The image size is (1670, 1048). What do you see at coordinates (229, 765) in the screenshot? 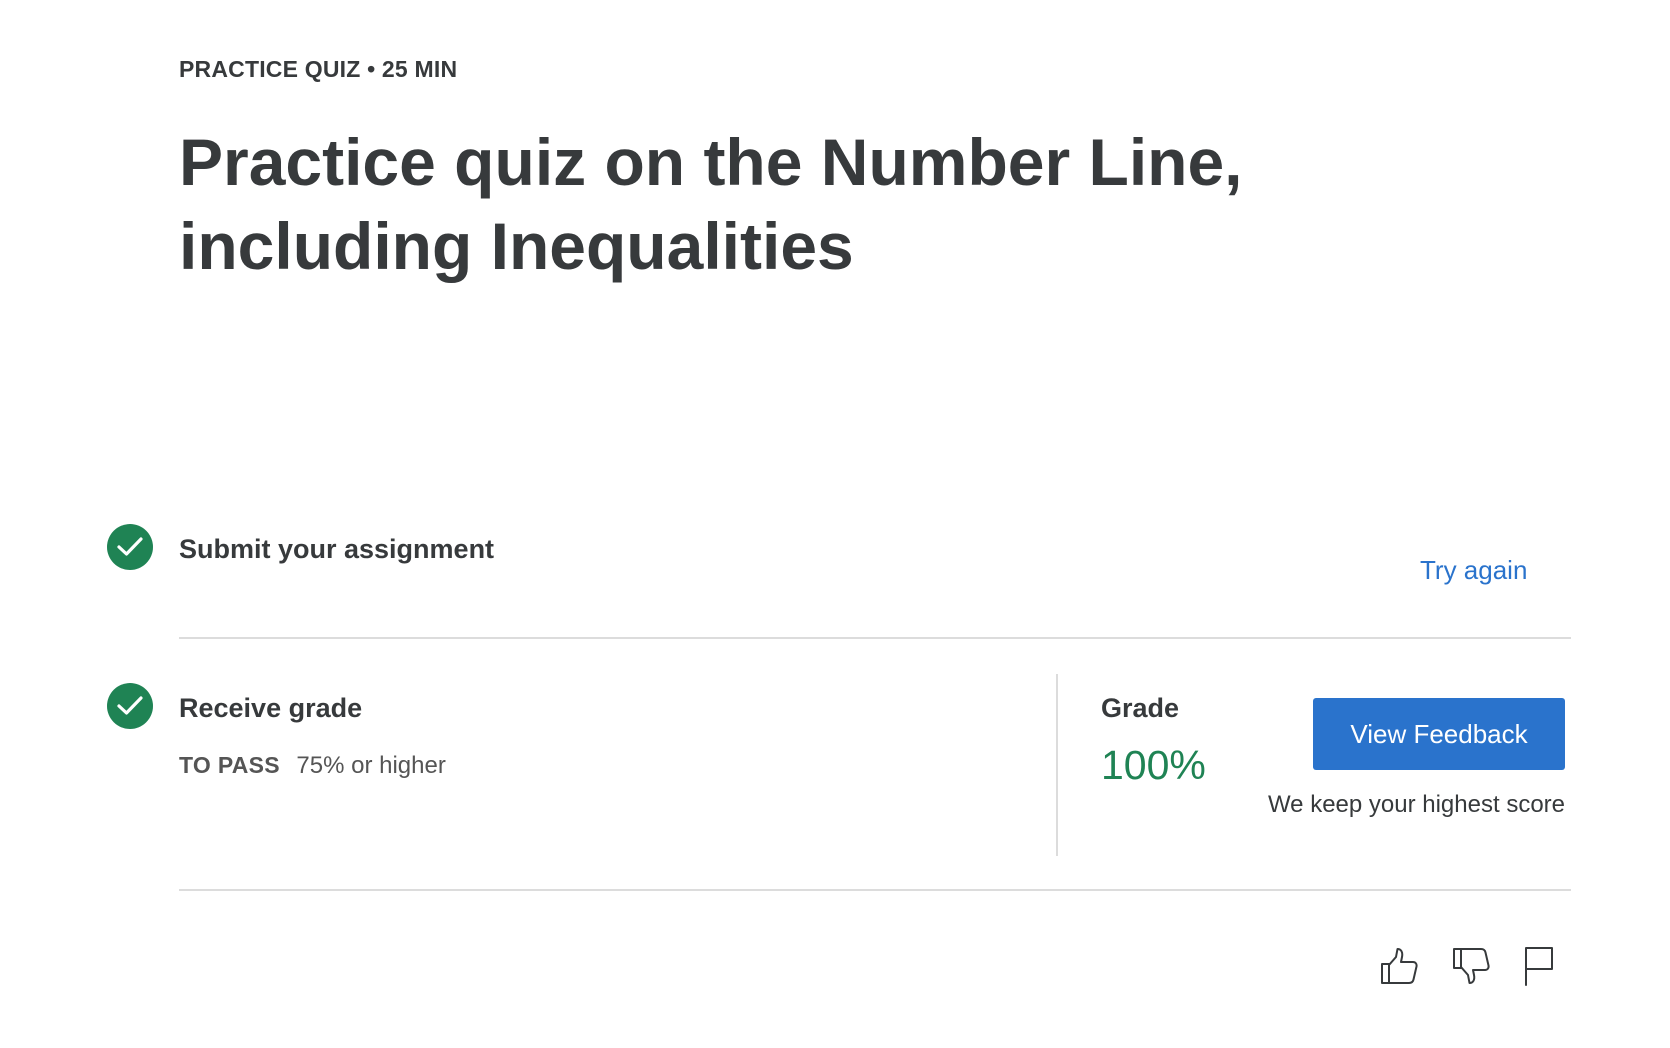
I see `to-pass-label: TO PASS` at bounding box center [229, 765].